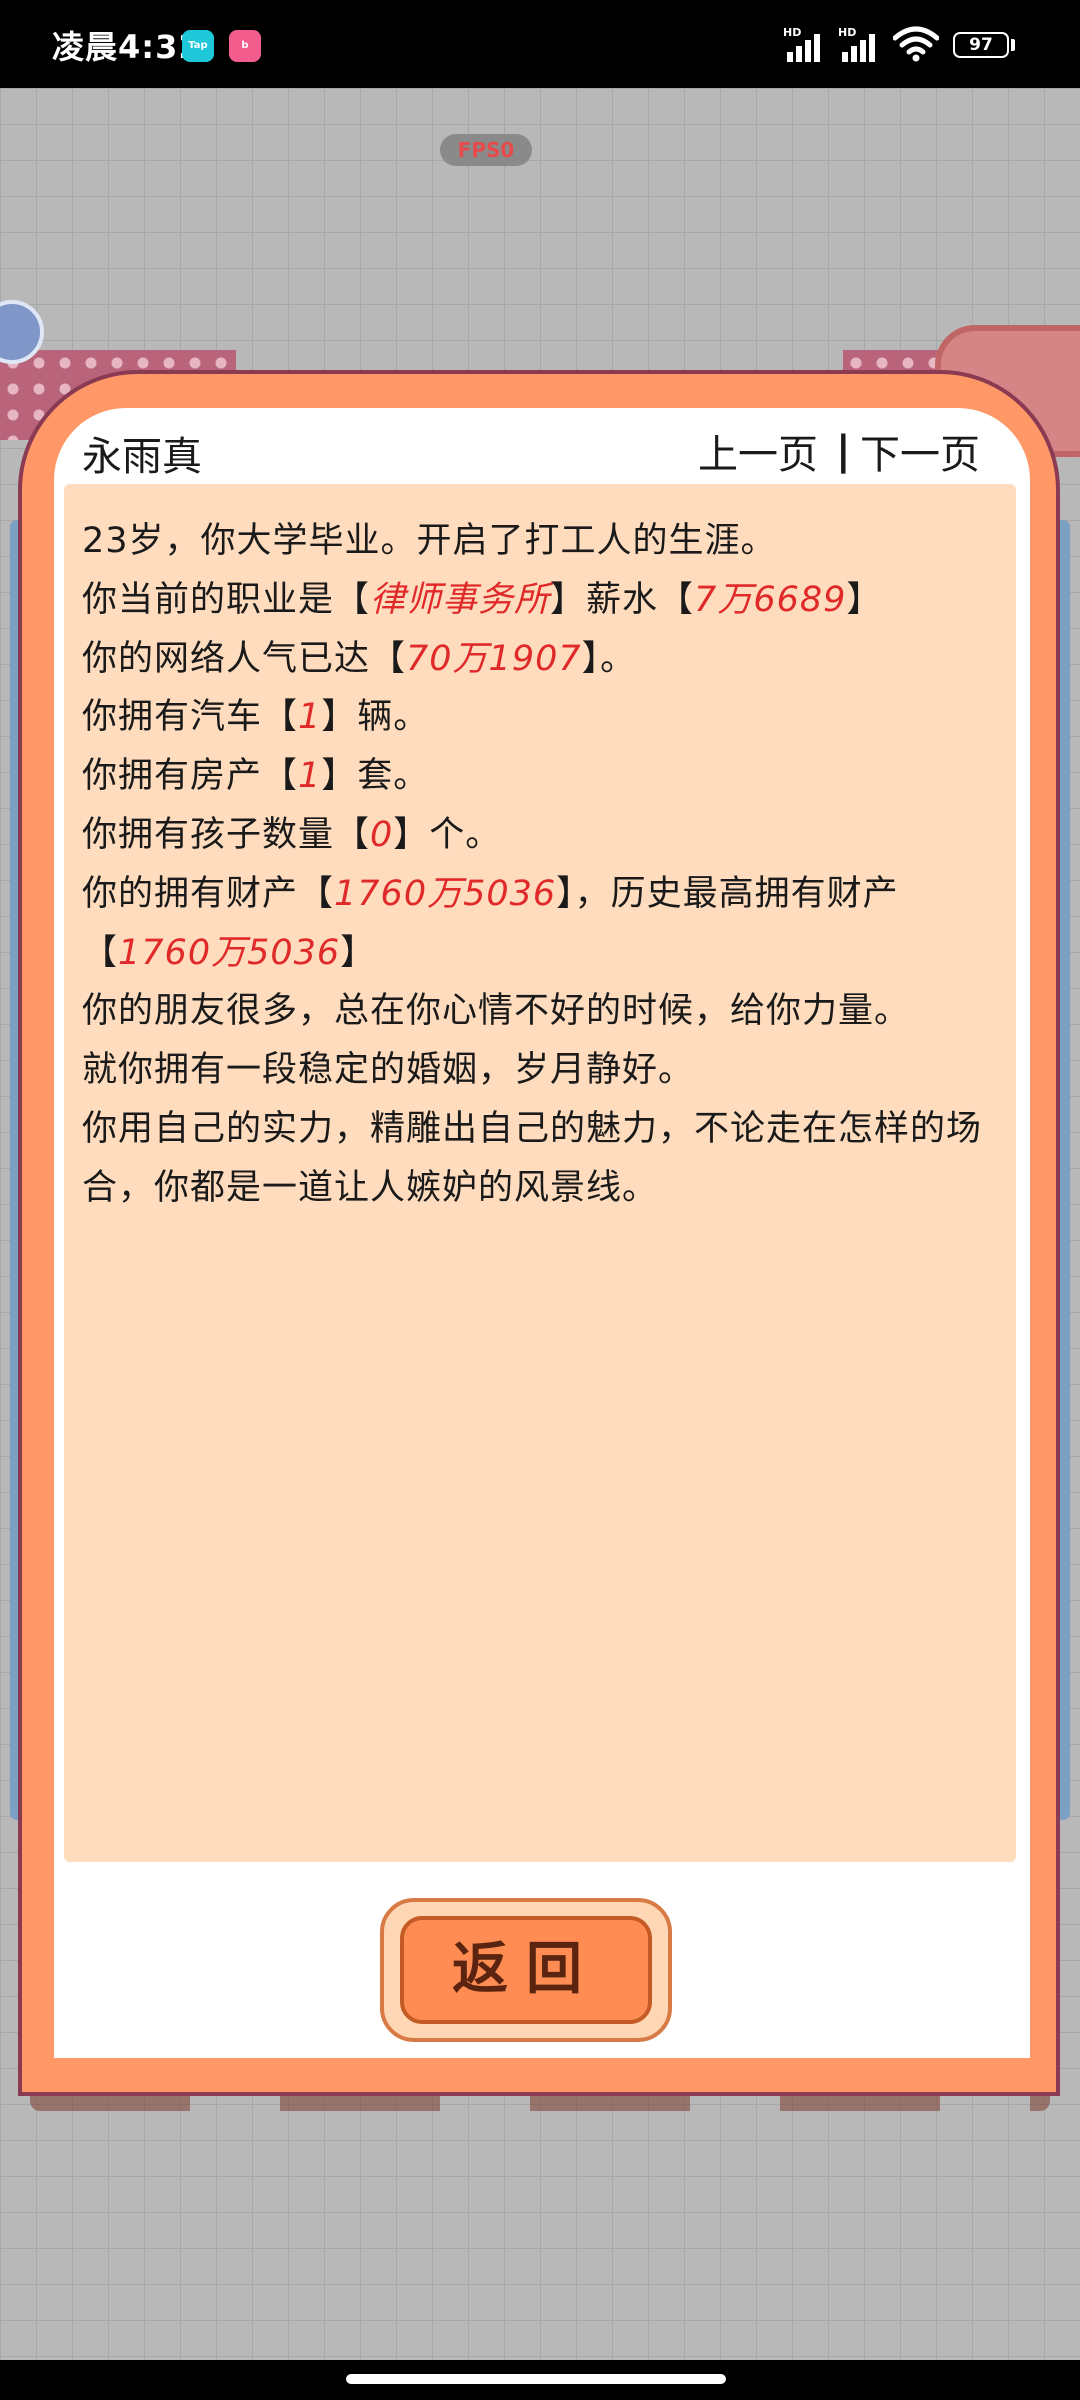 This screenshot has height=2400, width=1080. I want to click on summary-line: 23岁，你大学毕业。开启了打工人的生涯。, so click(429, 541).